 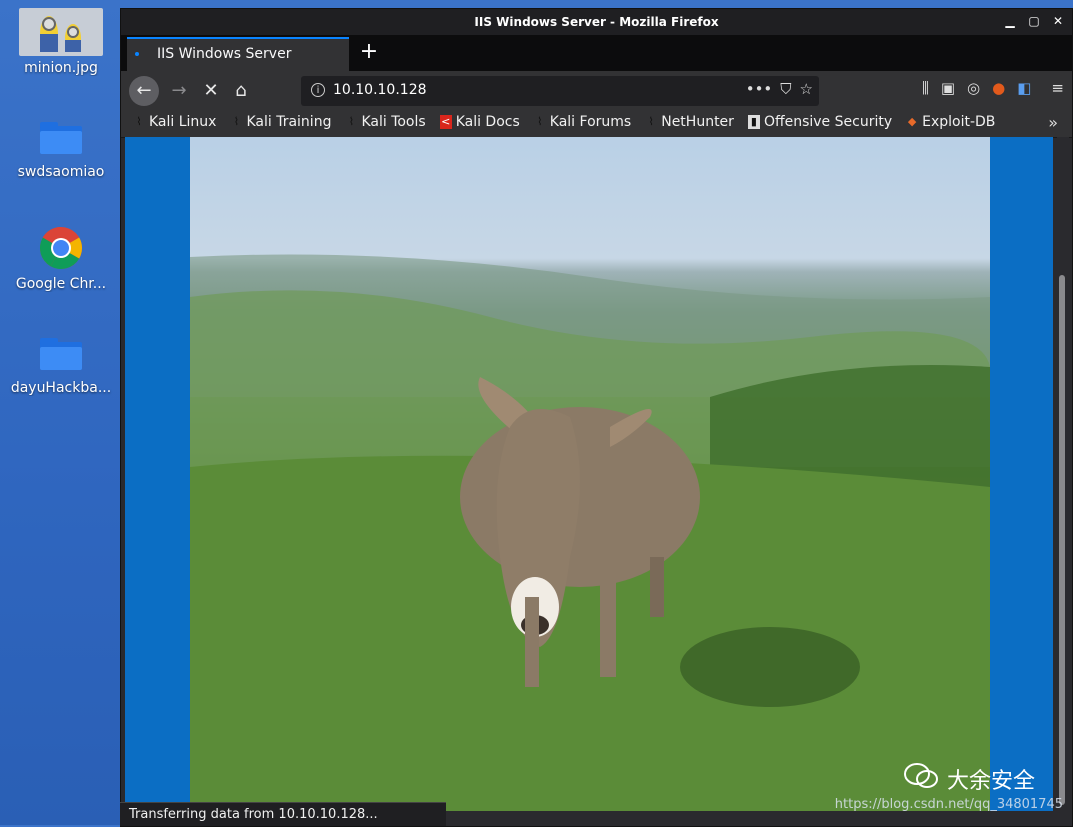 What do you see at coordinates (61, 32) in the screenshot?
I see `image-thumbnail-icon` at bounding box center [61, 32].